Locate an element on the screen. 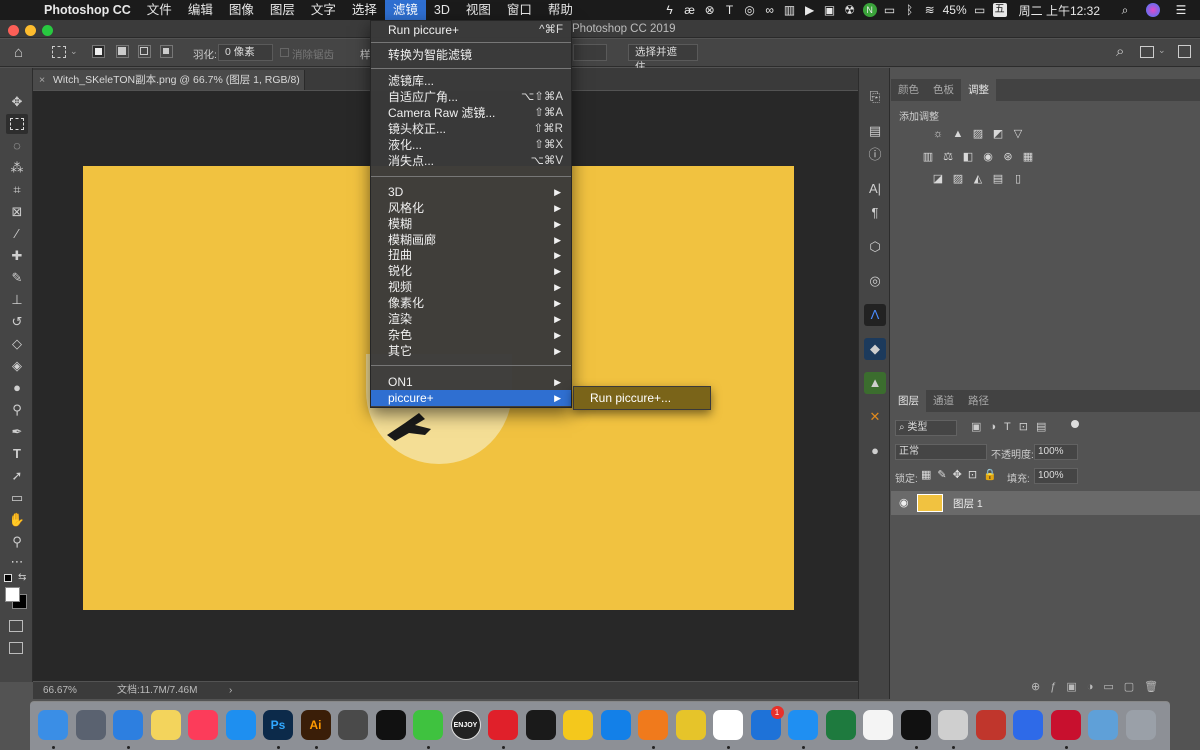 This screenshot has width=1200, height=750. exposure-icon: ◩ is located at coordinates (998, 134).